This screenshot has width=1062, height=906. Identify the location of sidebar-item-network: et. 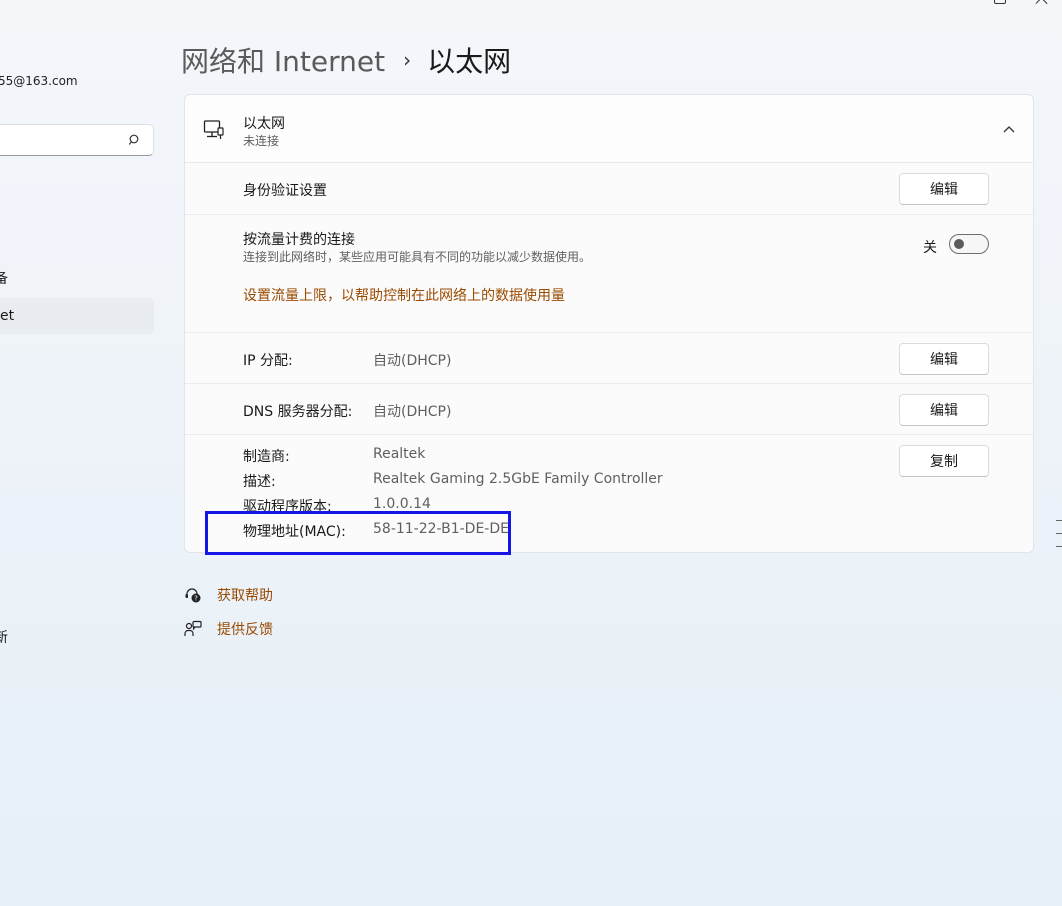
(77, 316).